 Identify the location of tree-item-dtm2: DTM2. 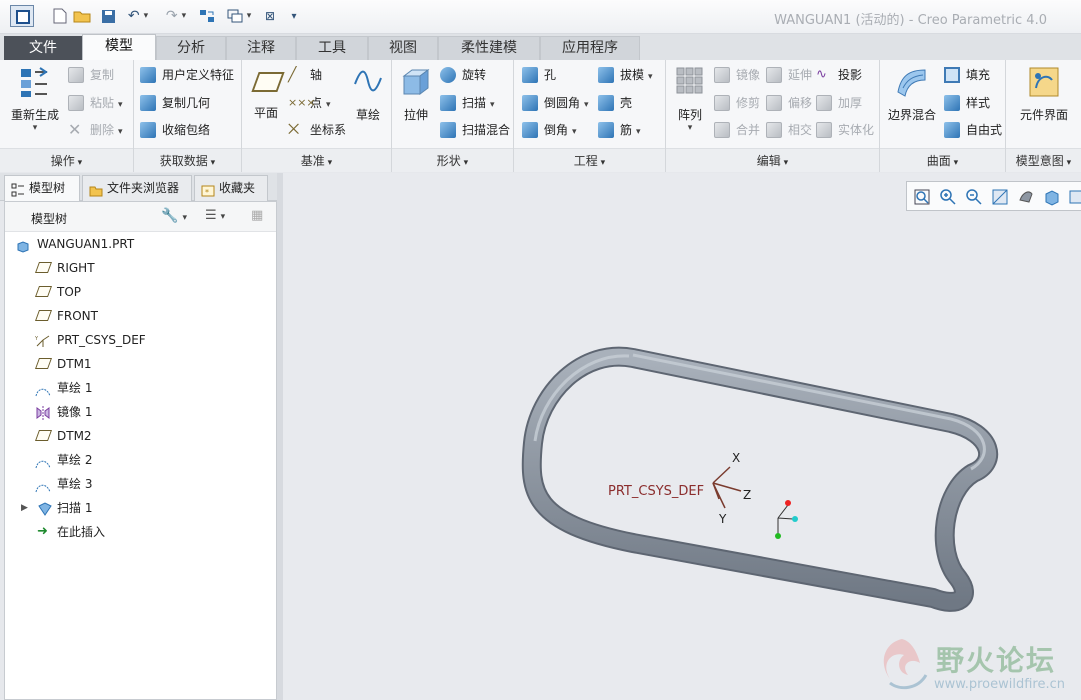
(63, 436).